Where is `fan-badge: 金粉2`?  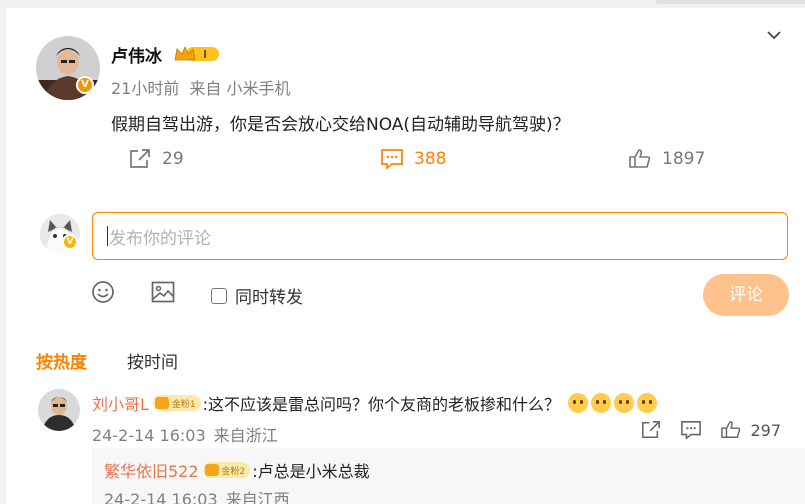
fan-badge: 金粉2 is located at coordinates (226, 470).